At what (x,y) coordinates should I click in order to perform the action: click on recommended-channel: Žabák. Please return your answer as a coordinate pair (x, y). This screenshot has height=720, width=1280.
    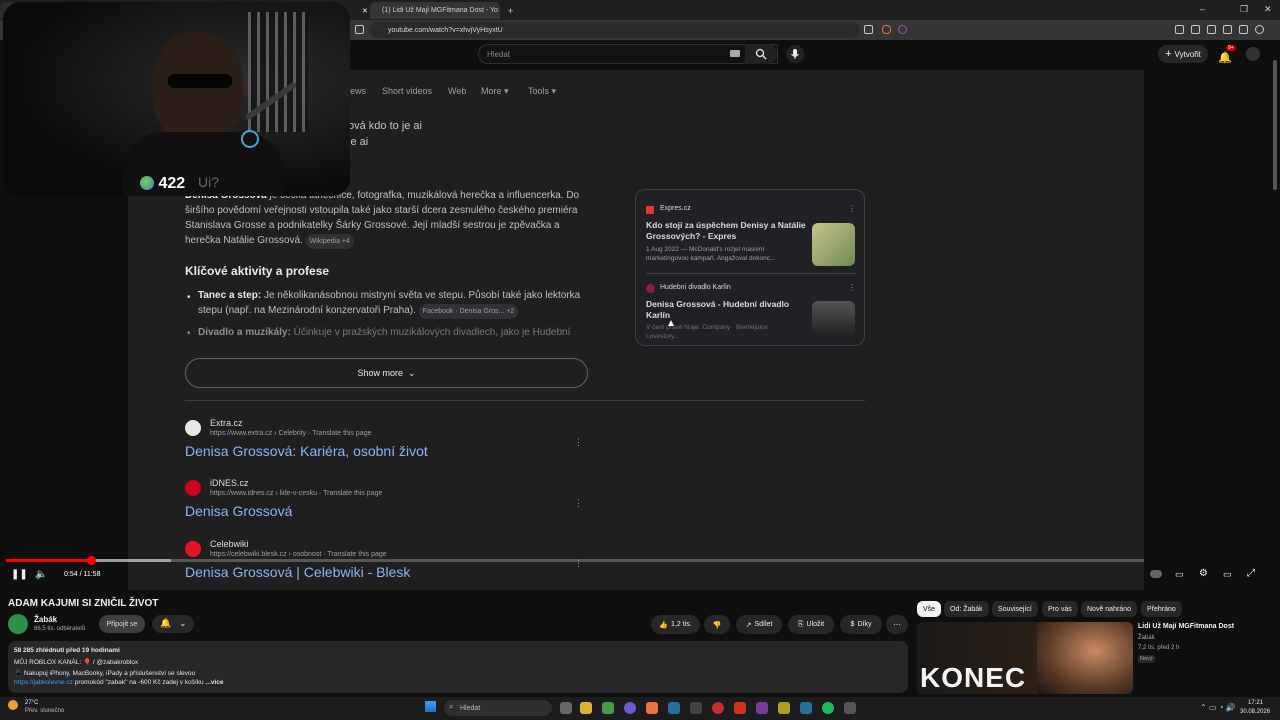
    Looking at the image, I should click on (1146, 638).